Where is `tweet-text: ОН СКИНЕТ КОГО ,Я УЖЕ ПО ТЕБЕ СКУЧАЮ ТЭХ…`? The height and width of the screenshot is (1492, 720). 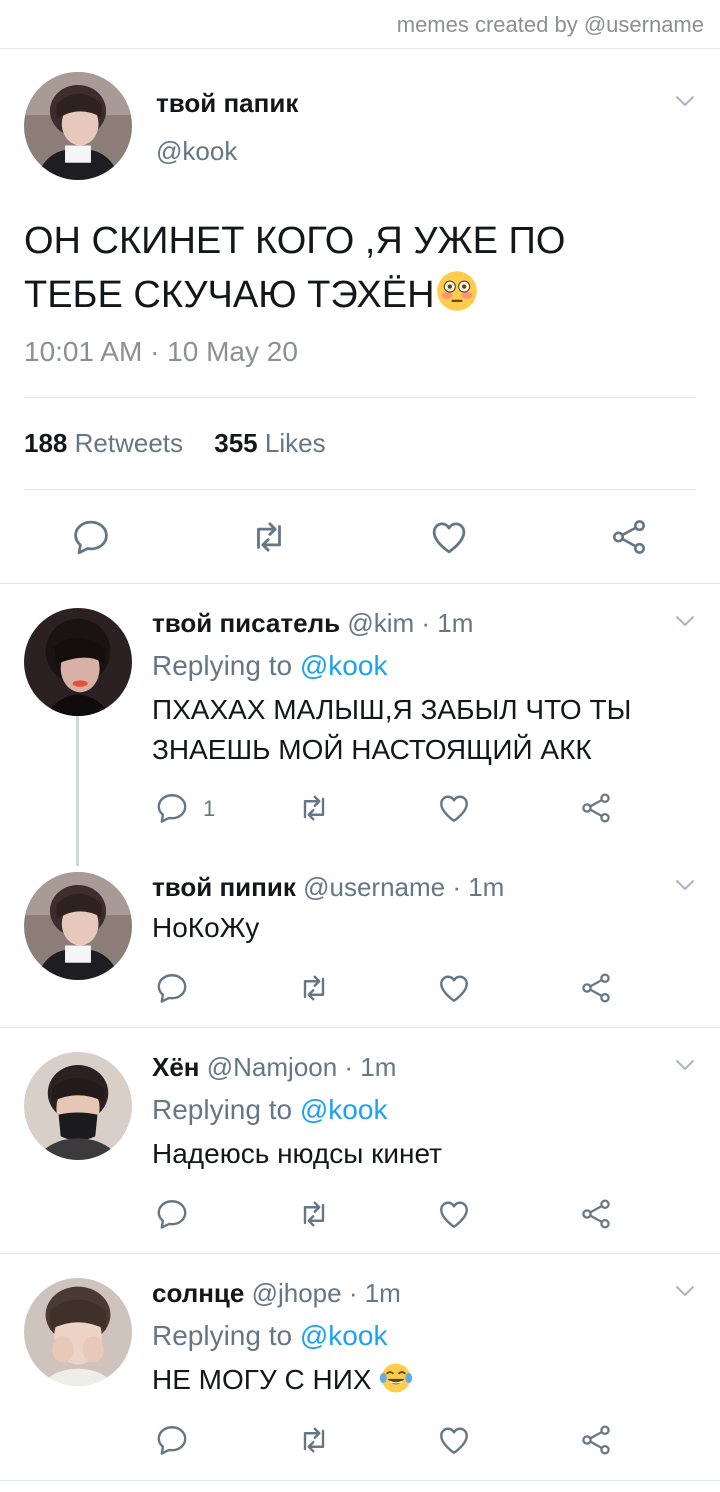 tweet-text: ОН СКИНЕТ КОГО ,Я УЖЕ ПО ТЕБЕ СКУЧАЮ ТЭХ… is located at coordinates (344, 271).